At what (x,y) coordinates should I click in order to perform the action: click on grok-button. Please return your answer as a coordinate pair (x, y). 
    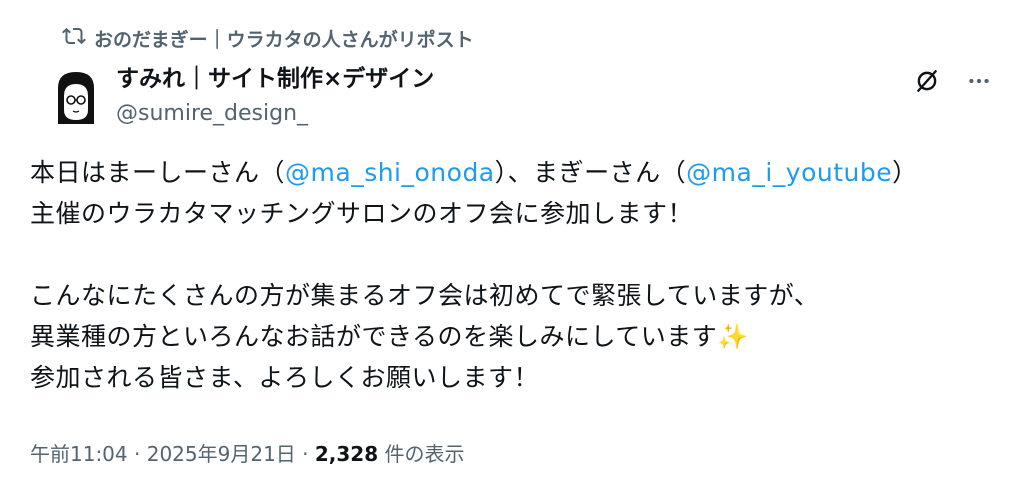
    Looking at the image, I should click on (927, 83).